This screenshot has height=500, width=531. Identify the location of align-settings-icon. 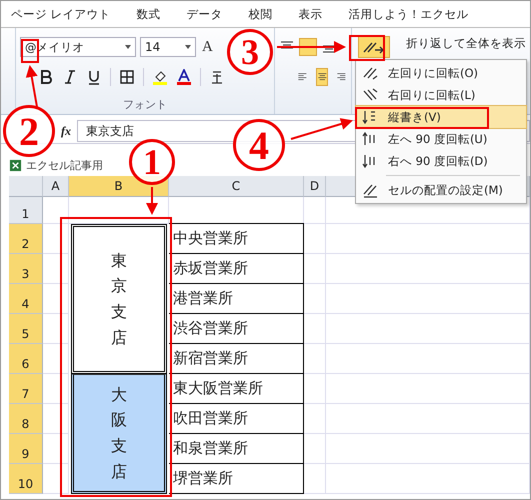
(370, 190).